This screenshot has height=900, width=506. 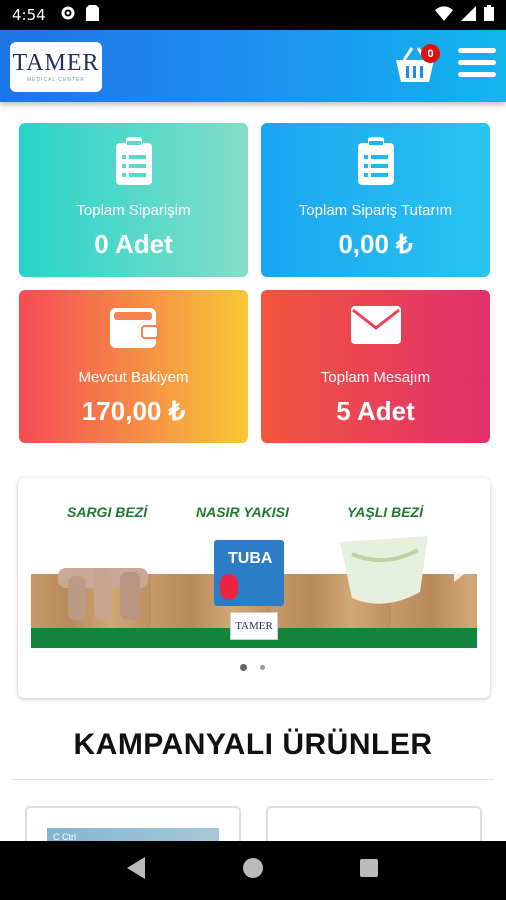 What do you see at coordinates (107, 512) in the screenshot?
I see `banner-title-sargi: SARGI BEZİ` at bounding box center [107, 512].